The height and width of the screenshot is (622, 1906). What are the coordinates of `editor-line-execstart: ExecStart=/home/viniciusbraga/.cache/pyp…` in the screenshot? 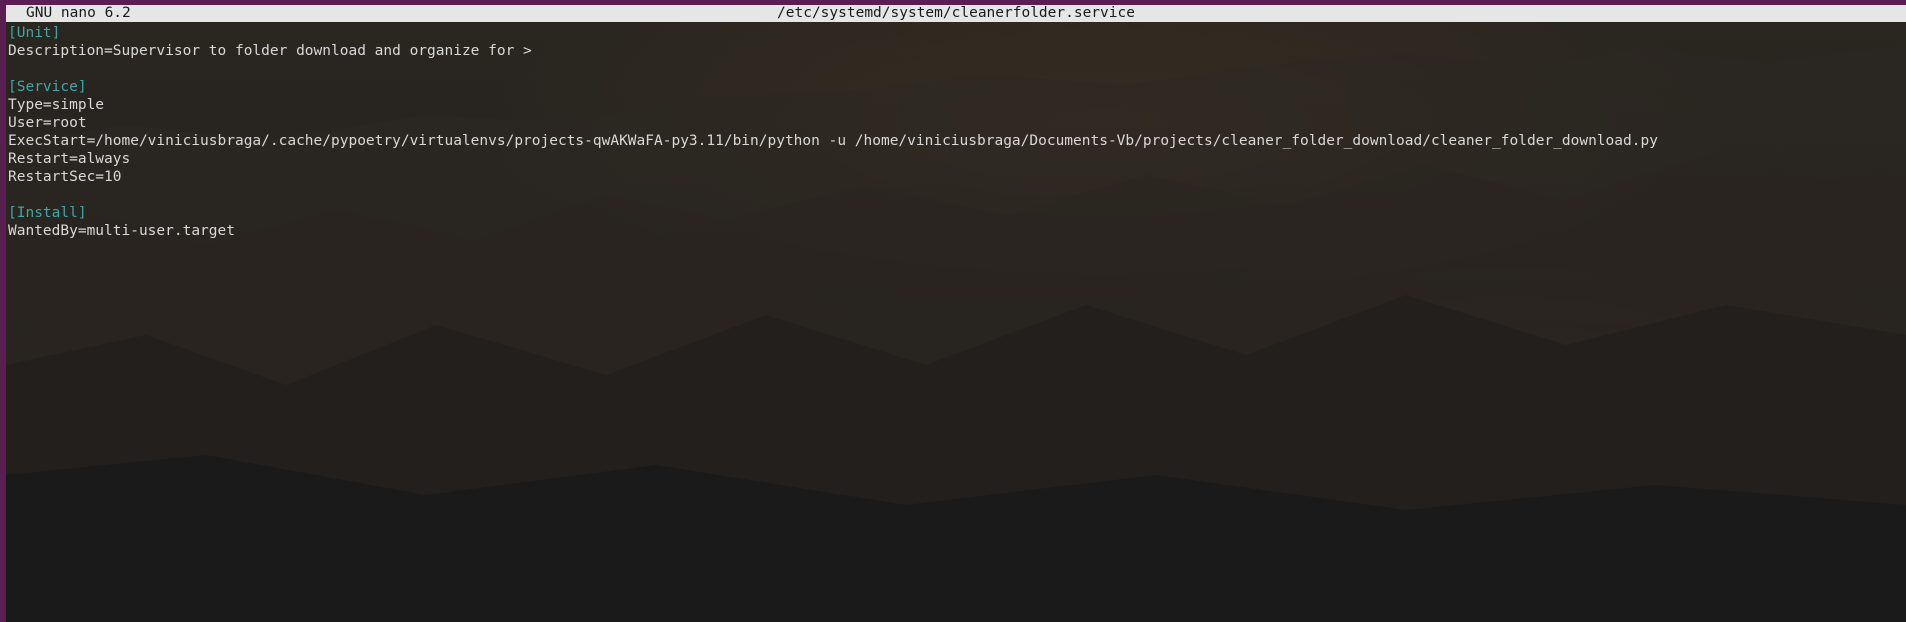 It's located at (833, 141).